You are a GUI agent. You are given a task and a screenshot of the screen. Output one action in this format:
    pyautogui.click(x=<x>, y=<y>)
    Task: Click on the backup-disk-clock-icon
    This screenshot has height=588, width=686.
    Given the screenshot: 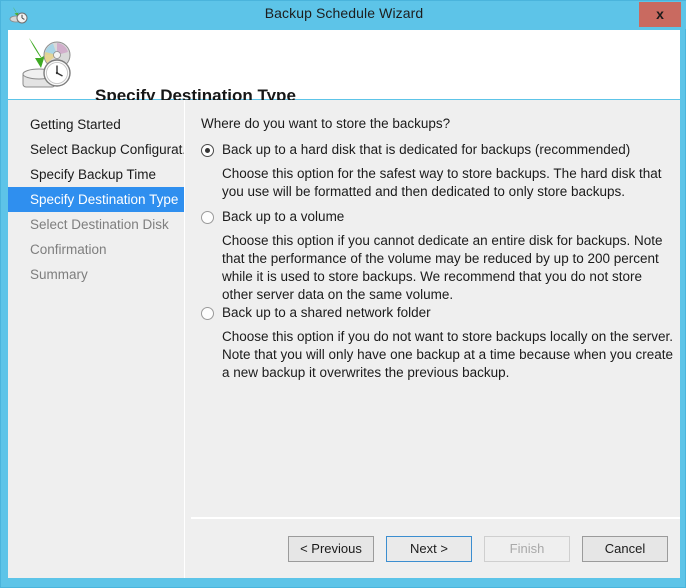 What is the action you would take?
    pyautogui.click(x=47, y=64)
    